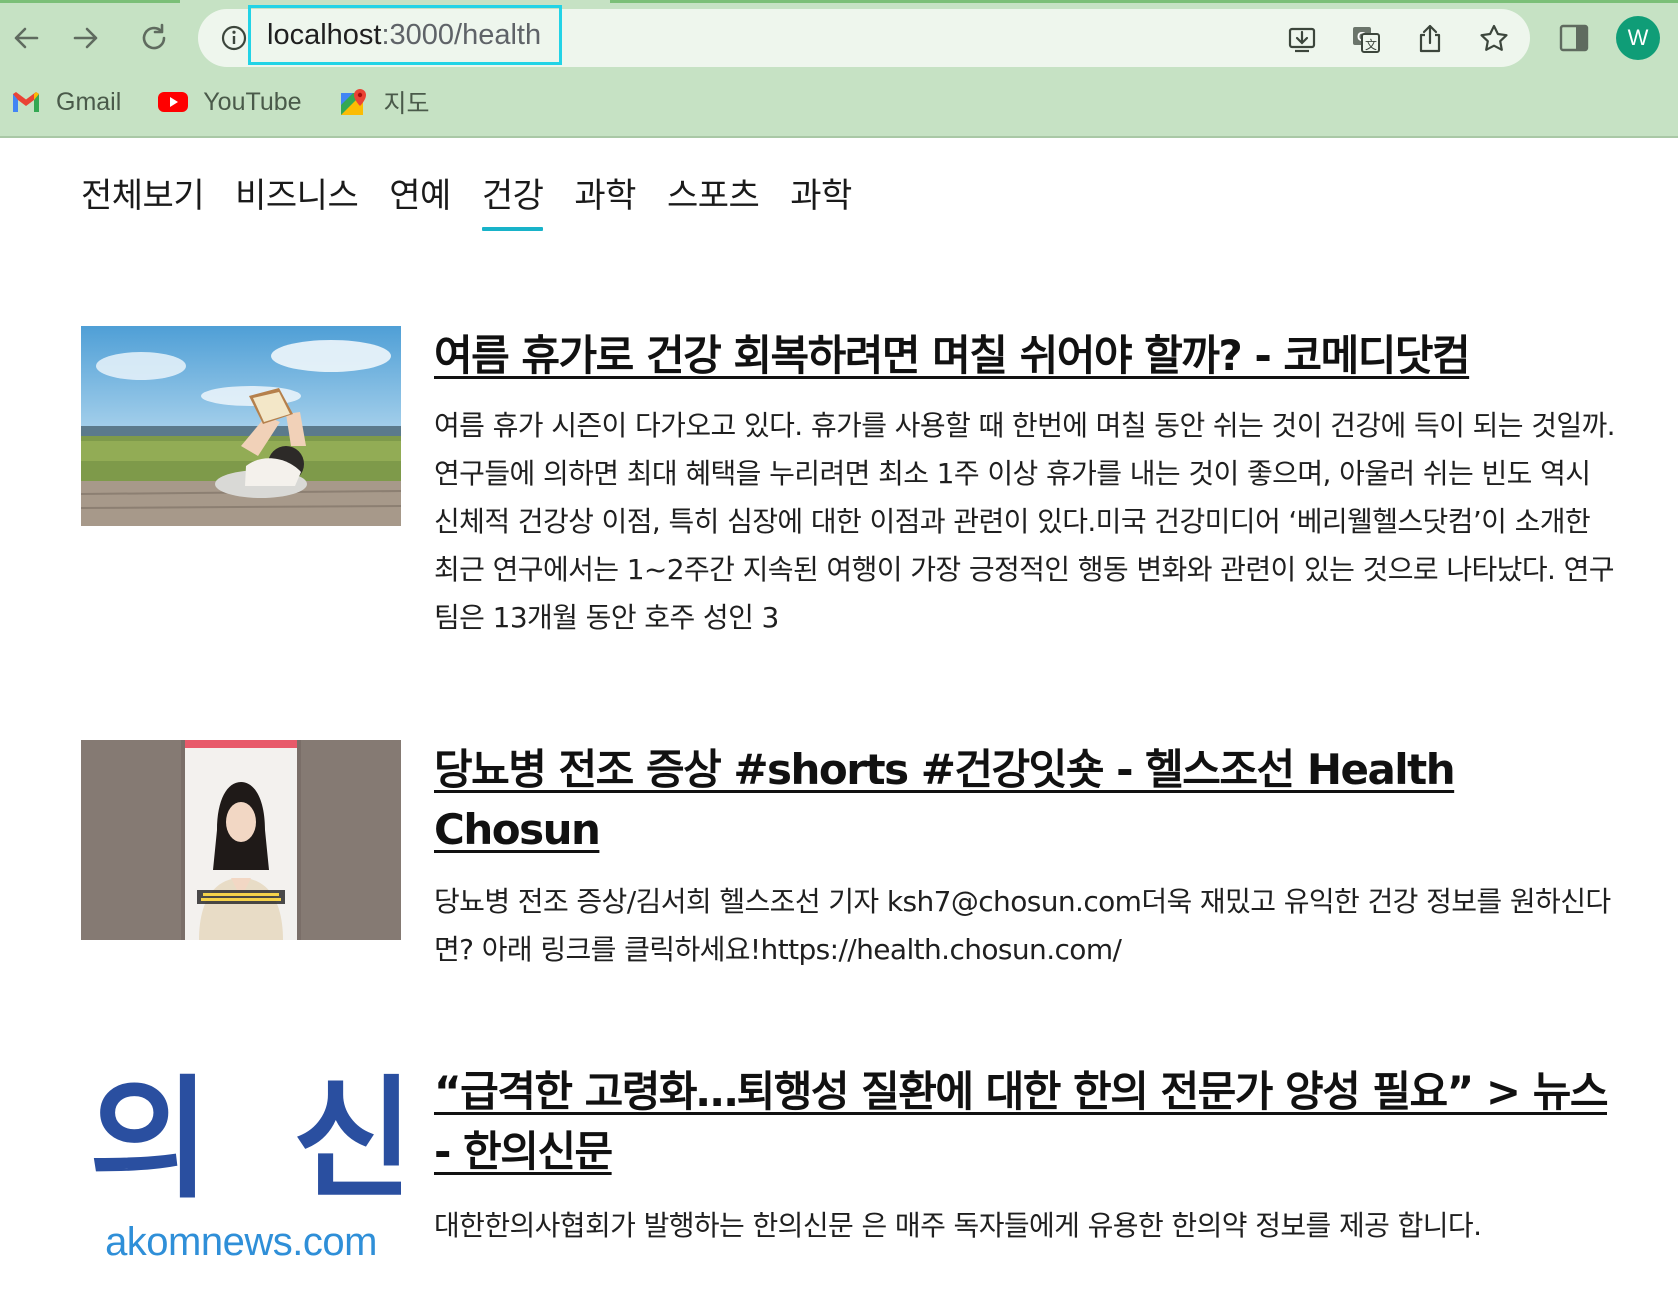 The width and height of the screenshot is (1678, 1292). Describe the element at coordinates (461, 34) in the screenshot. I see `url-path: :3000/health` at that location.